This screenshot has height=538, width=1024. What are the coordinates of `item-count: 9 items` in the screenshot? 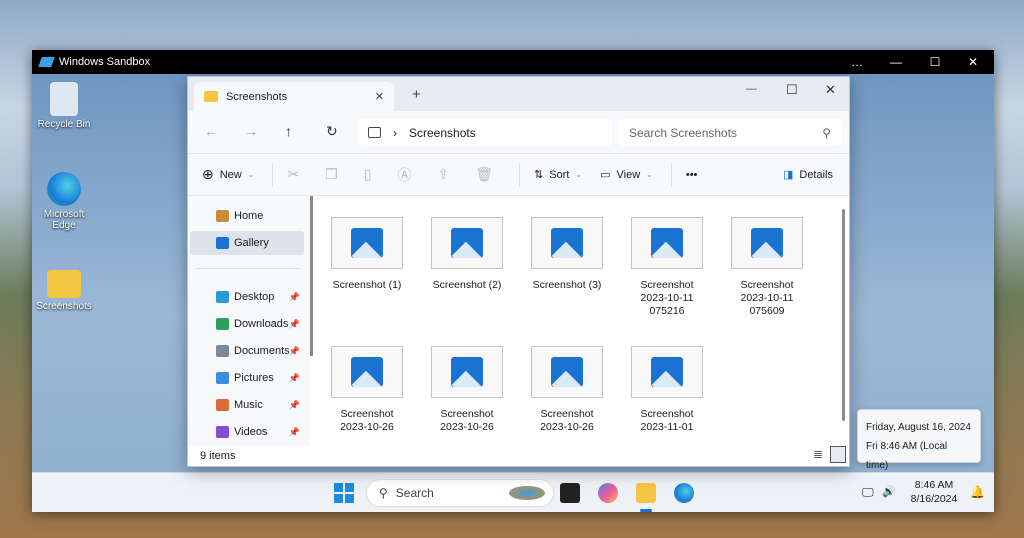 It's located at (218, 456).